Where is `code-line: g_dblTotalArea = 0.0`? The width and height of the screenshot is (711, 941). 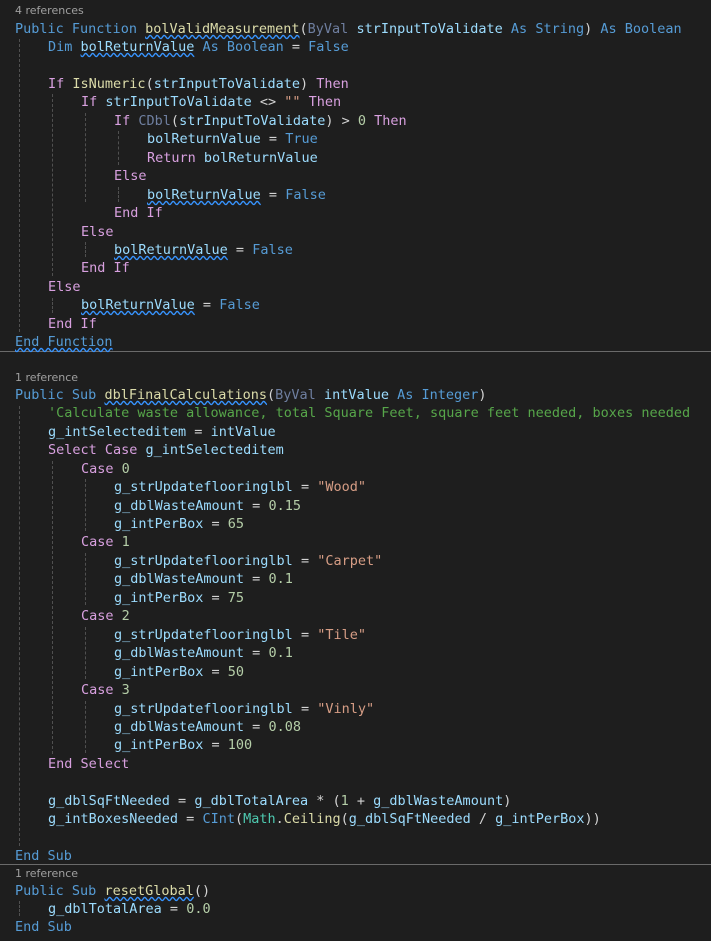 code-line: g_dblTotalArea = 0.0 is located at coordinates (379, 909).